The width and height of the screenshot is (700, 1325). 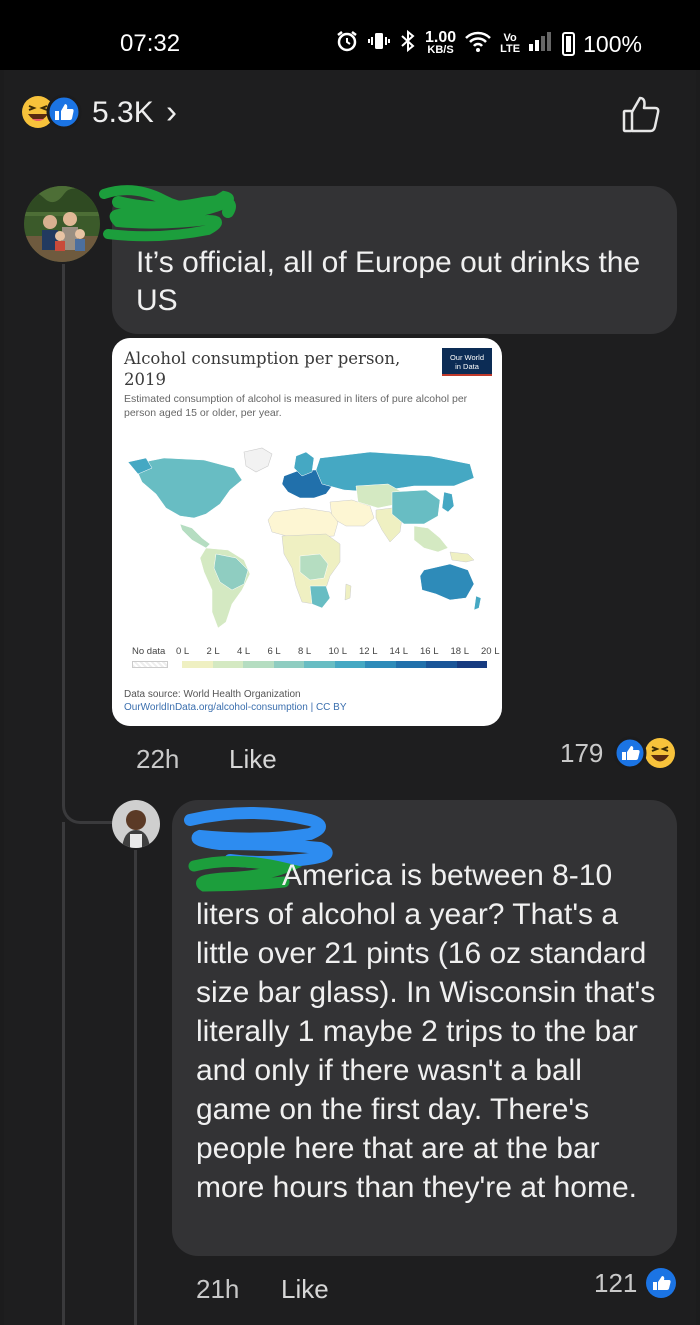 I want to click on legend-no-data-swatch, so click(x=150, y=664).